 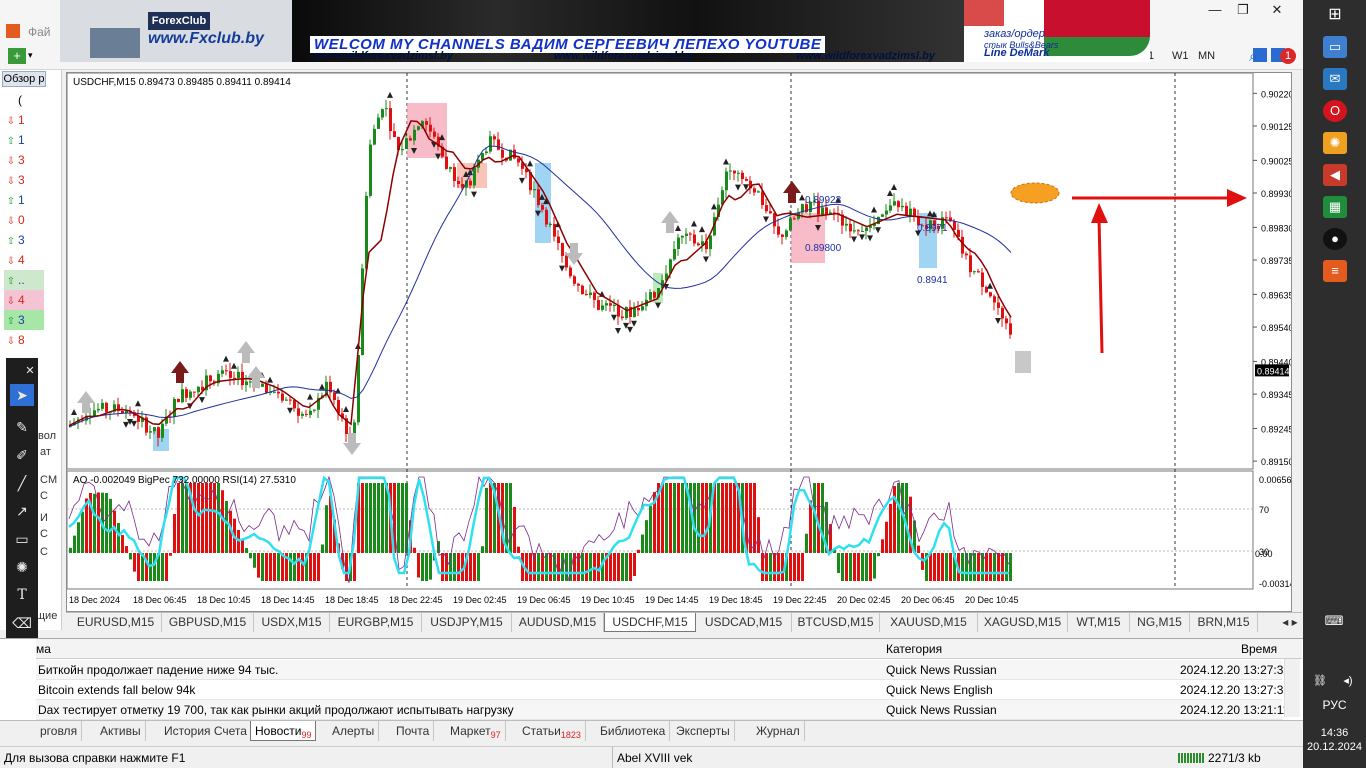 What do you see at coordinates (11, 321) in the screenshot?
I see `arrow-up-icon: ⇧` at bounding box center [11, 321].